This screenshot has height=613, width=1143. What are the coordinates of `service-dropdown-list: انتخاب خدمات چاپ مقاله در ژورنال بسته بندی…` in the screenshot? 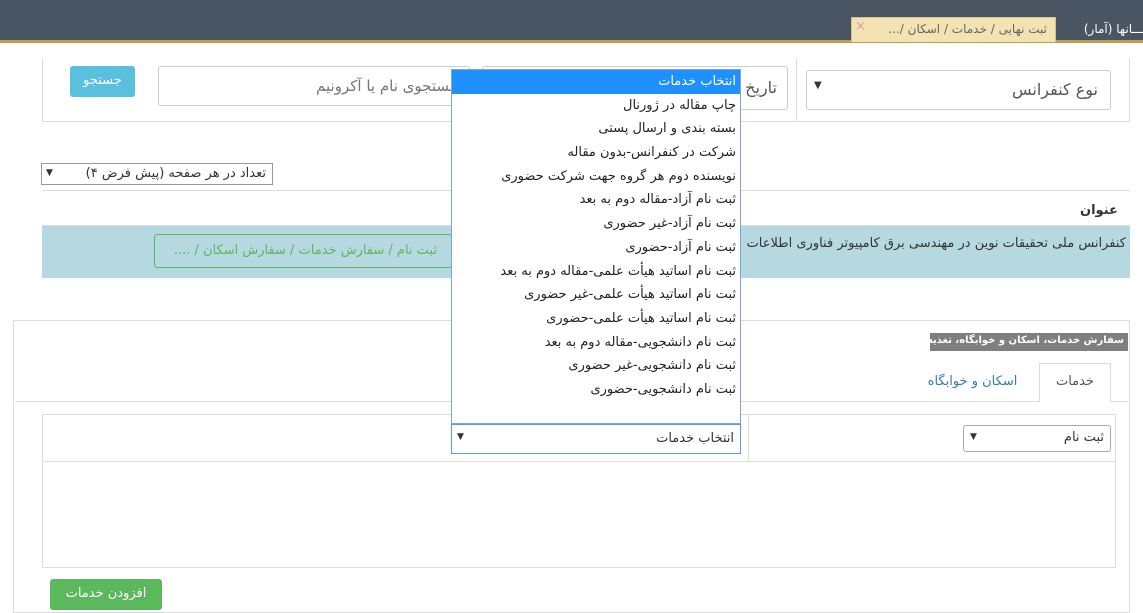 It's located at (596, 246).